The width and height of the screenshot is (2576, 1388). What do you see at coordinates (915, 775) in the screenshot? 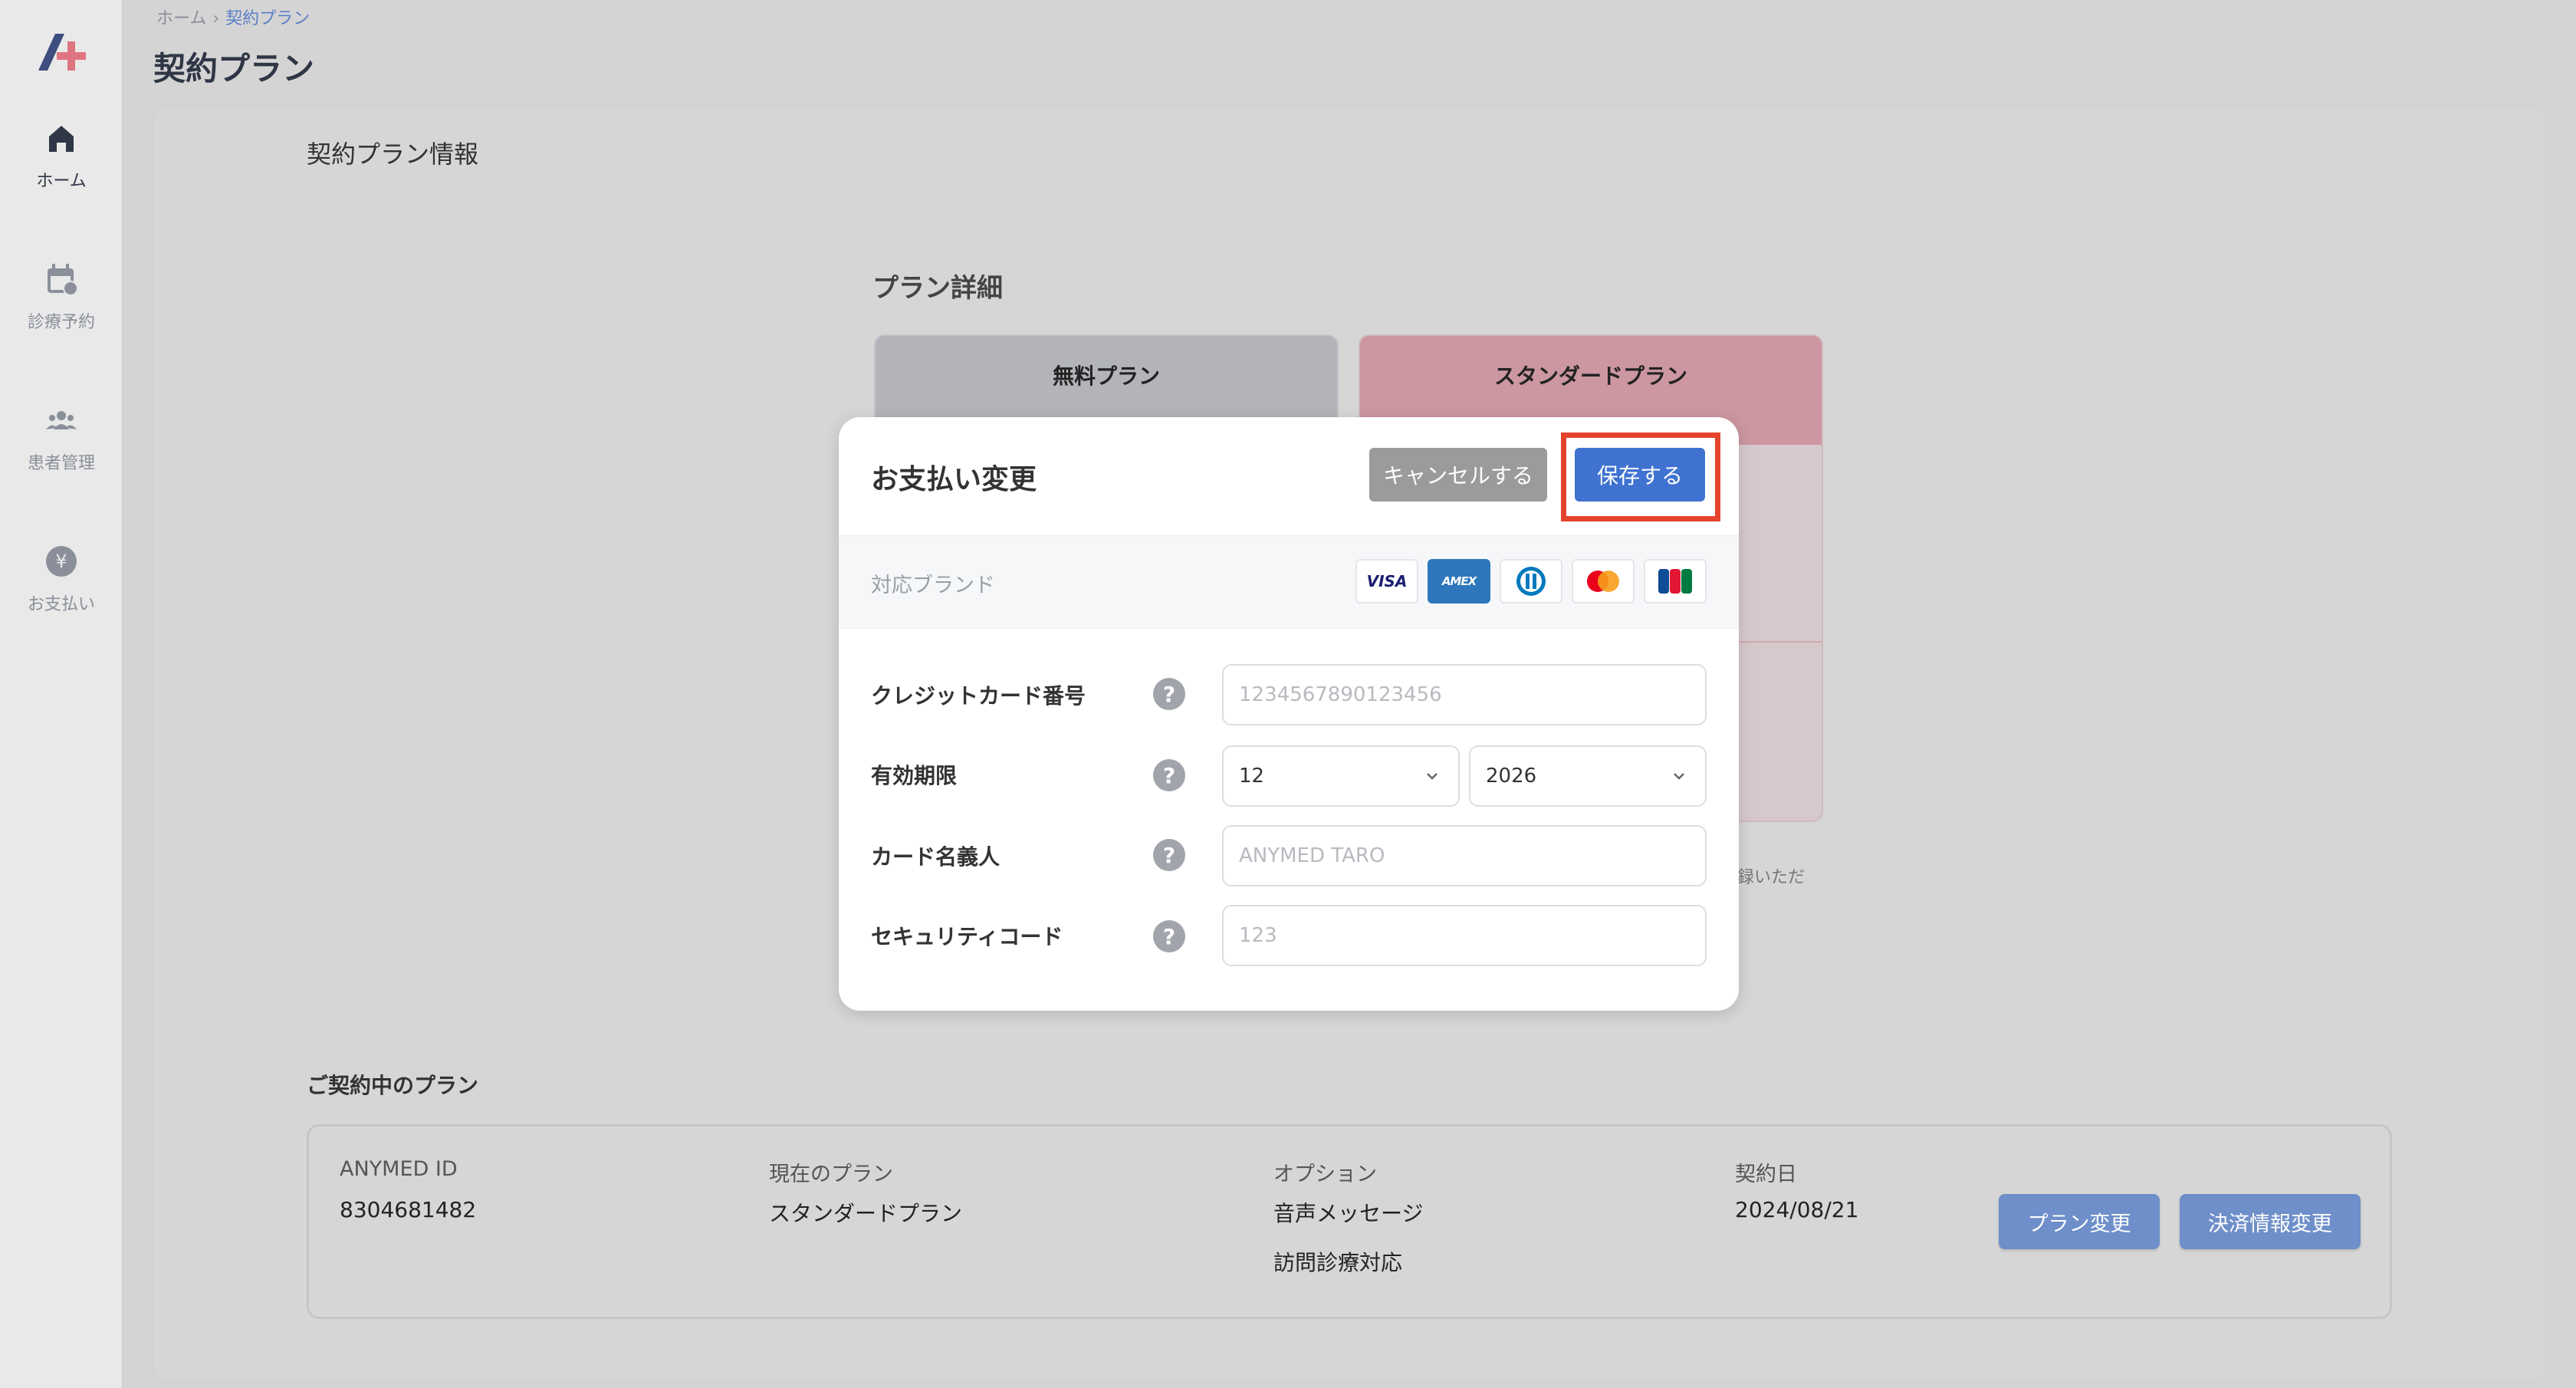
I see `expiry-label: 有効期限` at bounding box center [915, 775].